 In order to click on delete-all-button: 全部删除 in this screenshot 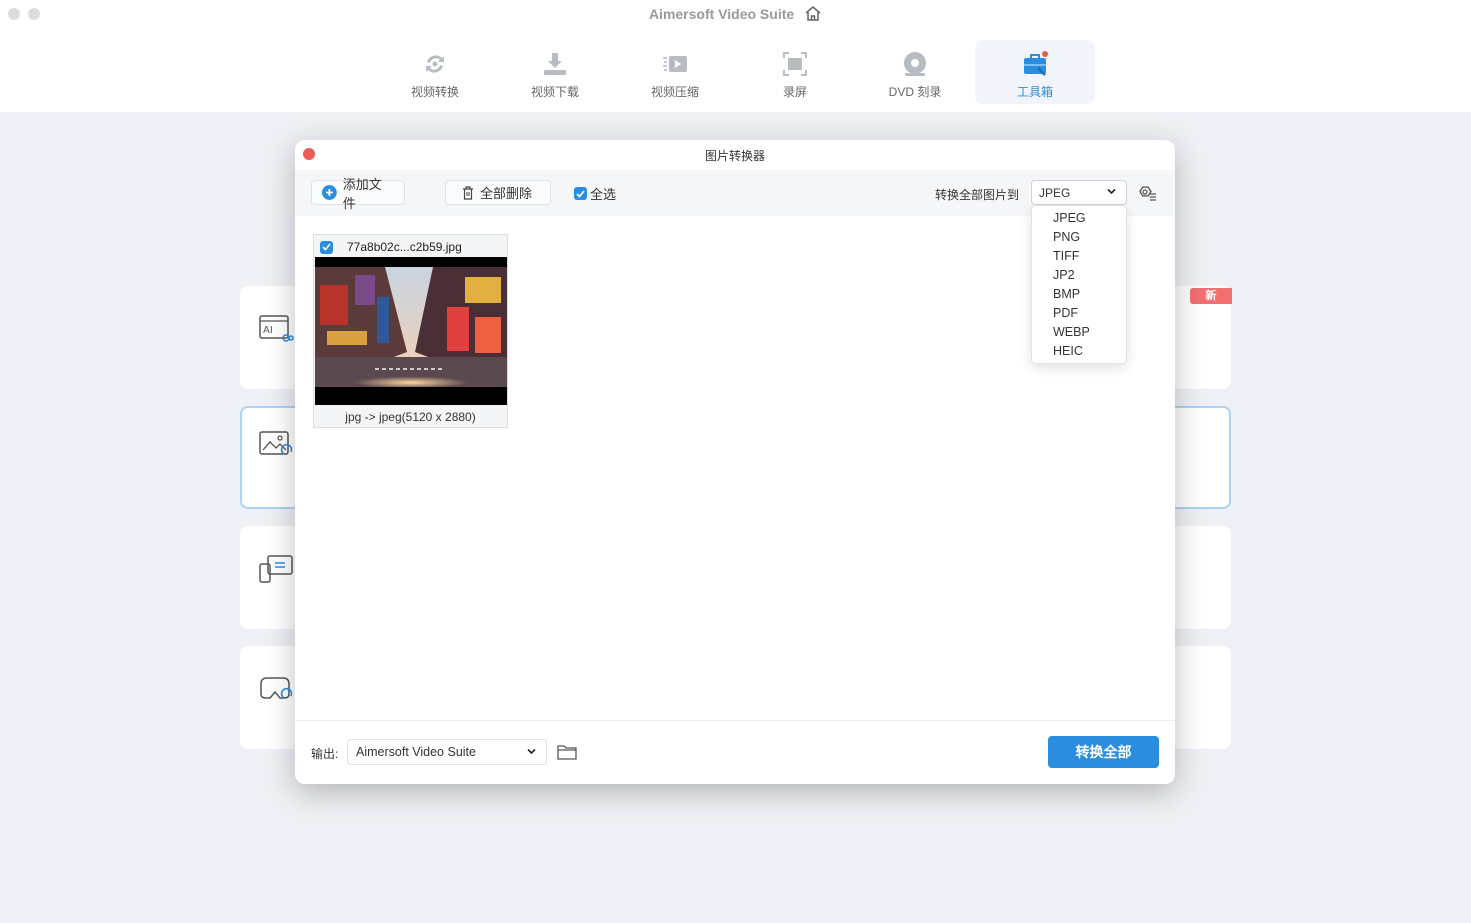, I will do `click(498, 192)`.